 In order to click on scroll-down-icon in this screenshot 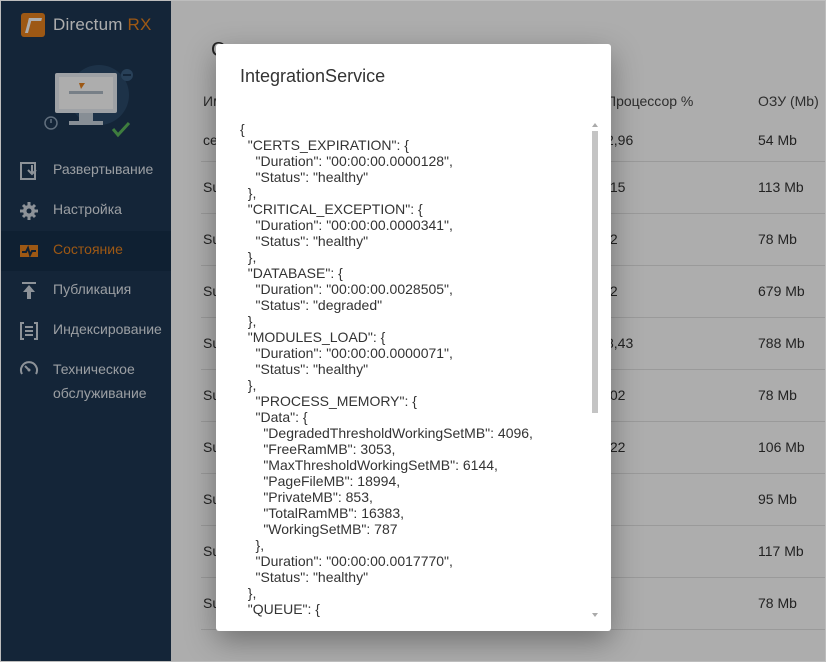, I will do `click(595, 615)`.